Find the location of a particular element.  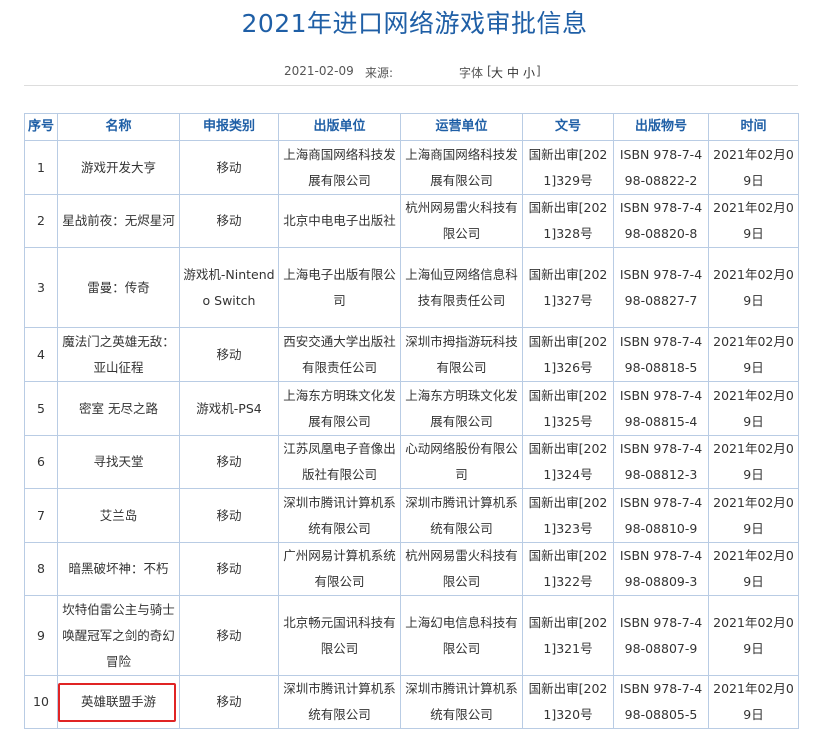

cell-name: 英雄联盟手游 is located at coordinates (118, 702).